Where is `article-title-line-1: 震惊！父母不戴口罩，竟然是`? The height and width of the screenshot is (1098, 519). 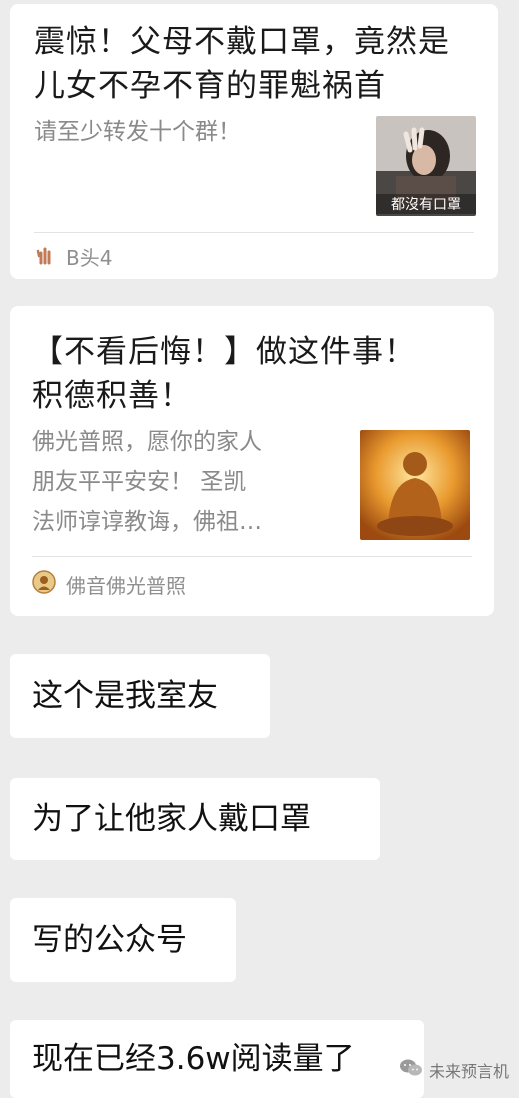
article-title-line-1: 震惊！父母不戴口罩，竟然是 is located at coordinates (242, 42).